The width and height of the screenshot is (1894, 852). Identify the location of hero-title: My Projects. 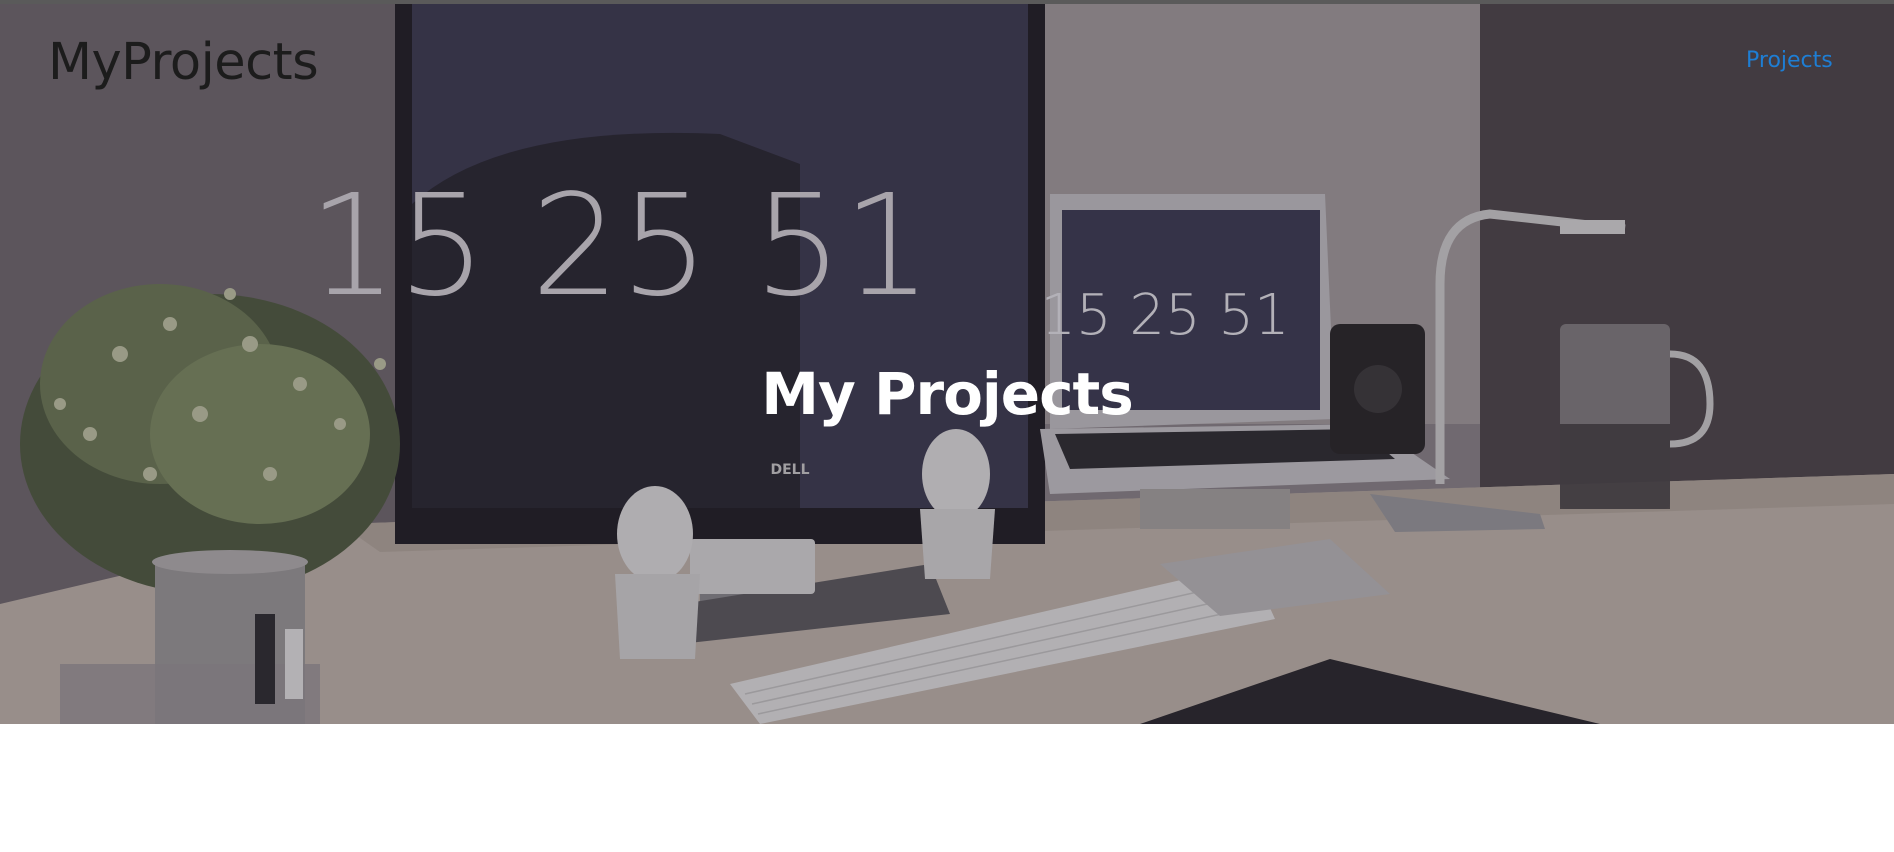
(947, 394).